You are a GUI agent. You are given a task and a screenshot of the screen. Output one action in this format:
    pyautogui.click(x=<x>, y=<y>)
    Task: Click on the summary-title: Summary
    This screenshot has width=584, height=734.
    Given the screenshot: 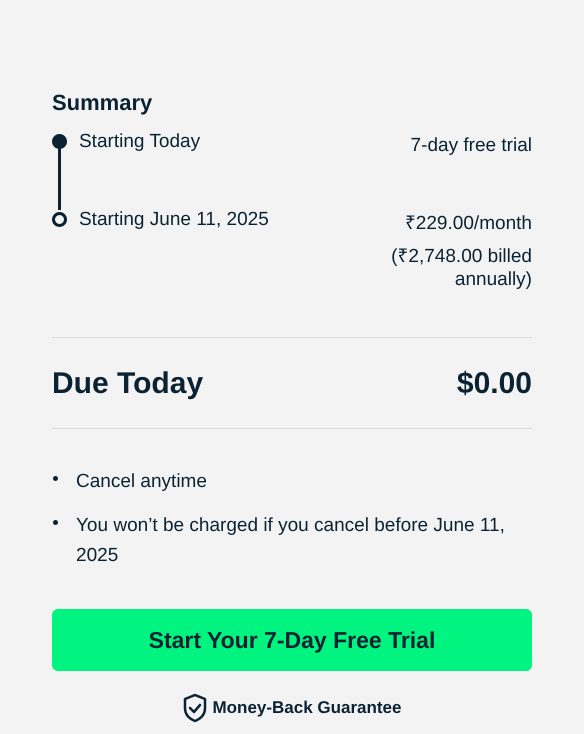 What is the action you would take?
    pyautogui.click(x=103, y=103)
    